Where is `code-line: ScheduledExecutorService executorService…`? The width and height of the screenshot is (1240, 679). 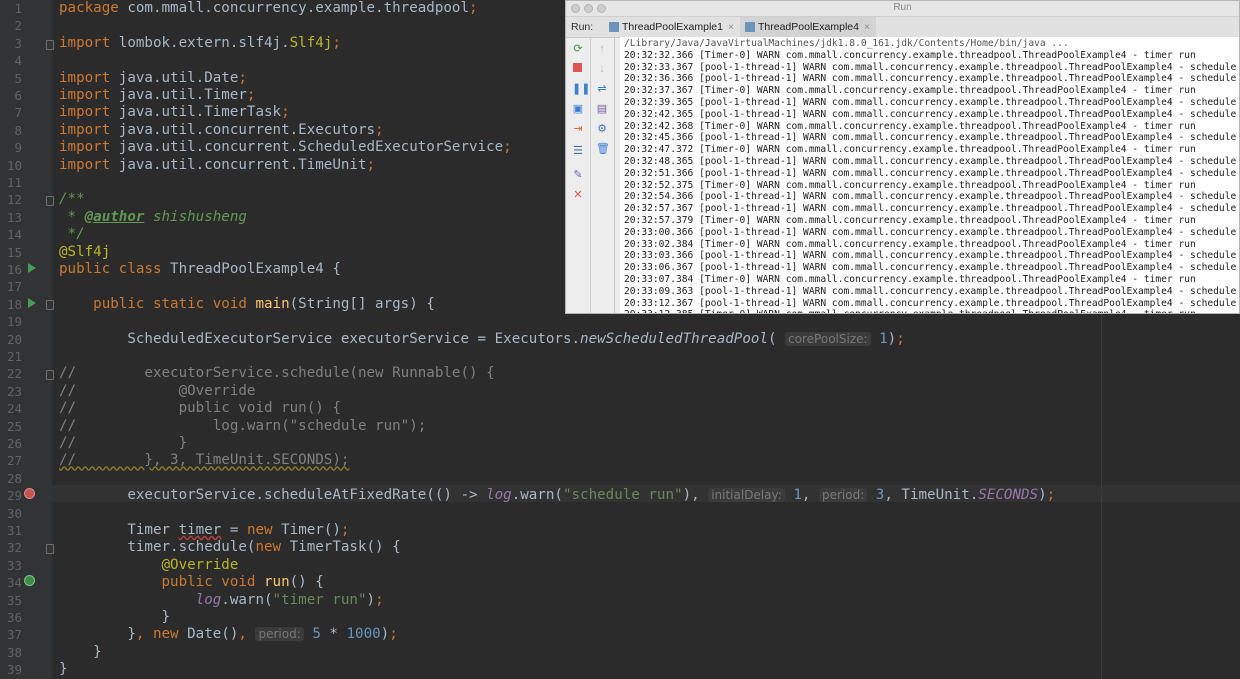 code-line: ScheduledExecutorService executorService… is located at coordinates (481, 339).